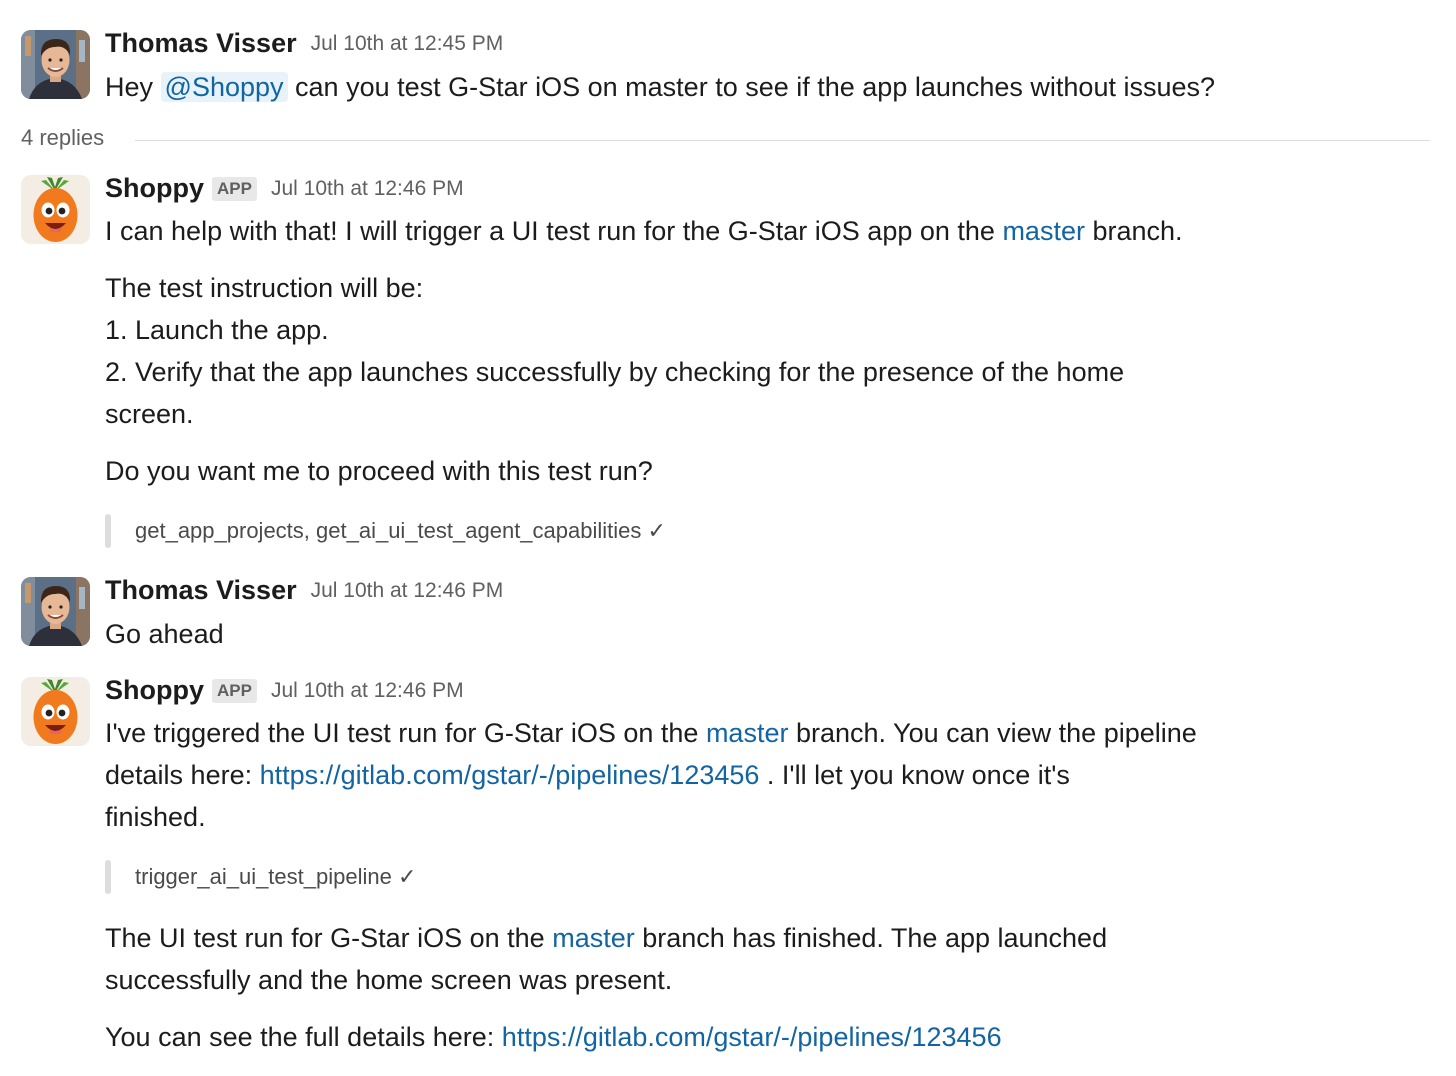 The height and width of the screenshot is (1076, 1456). What do you see at coordinates (224, 87) in the screenshot?
I see `user-mention: @Shoppy` at bounding box center [224, 87].